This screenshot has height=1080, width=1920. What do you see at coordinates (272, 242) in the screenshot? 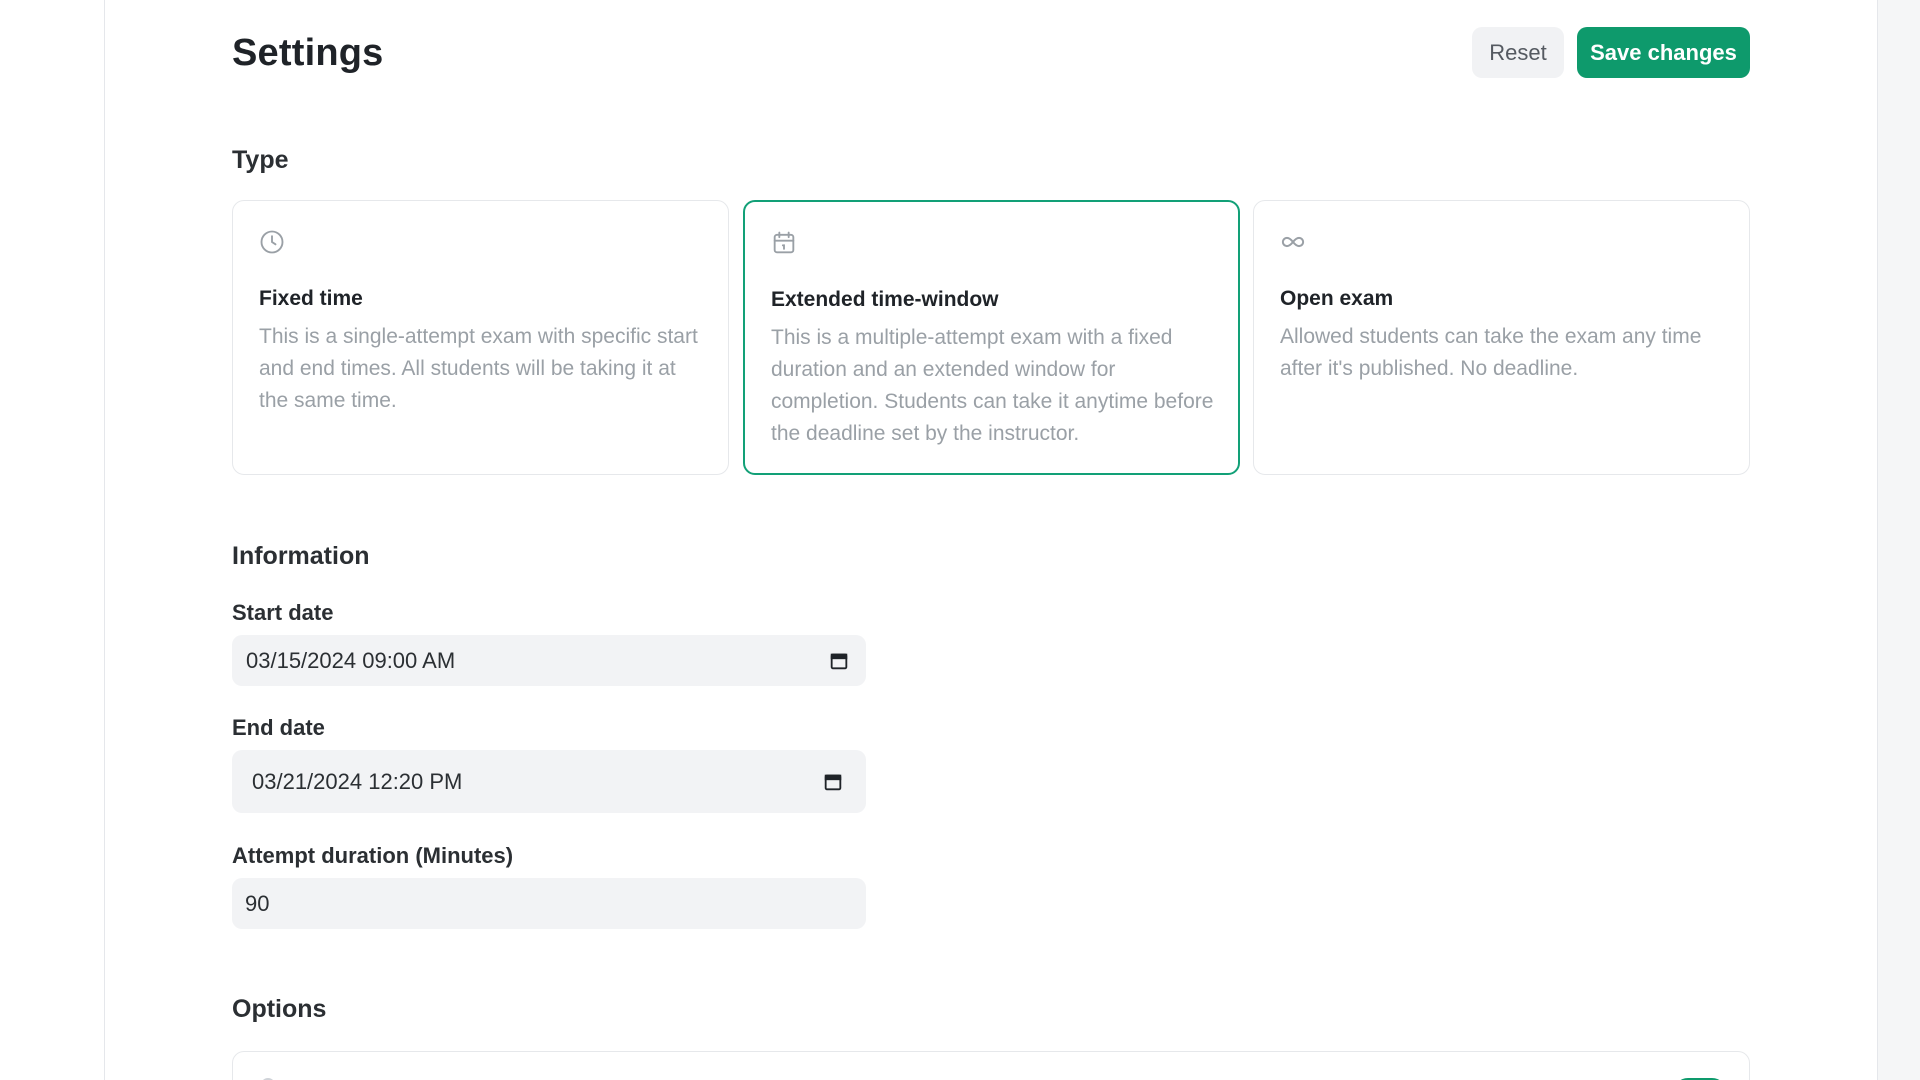
I see `clock-icon` at bounding box center [272, 242].